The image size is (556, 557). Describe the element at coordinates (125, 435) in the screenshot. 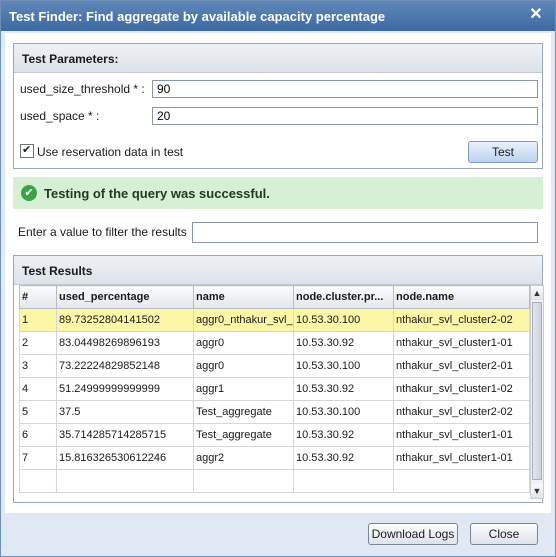

I see `cell-used-percentage: 35.714285714285715` at that location.